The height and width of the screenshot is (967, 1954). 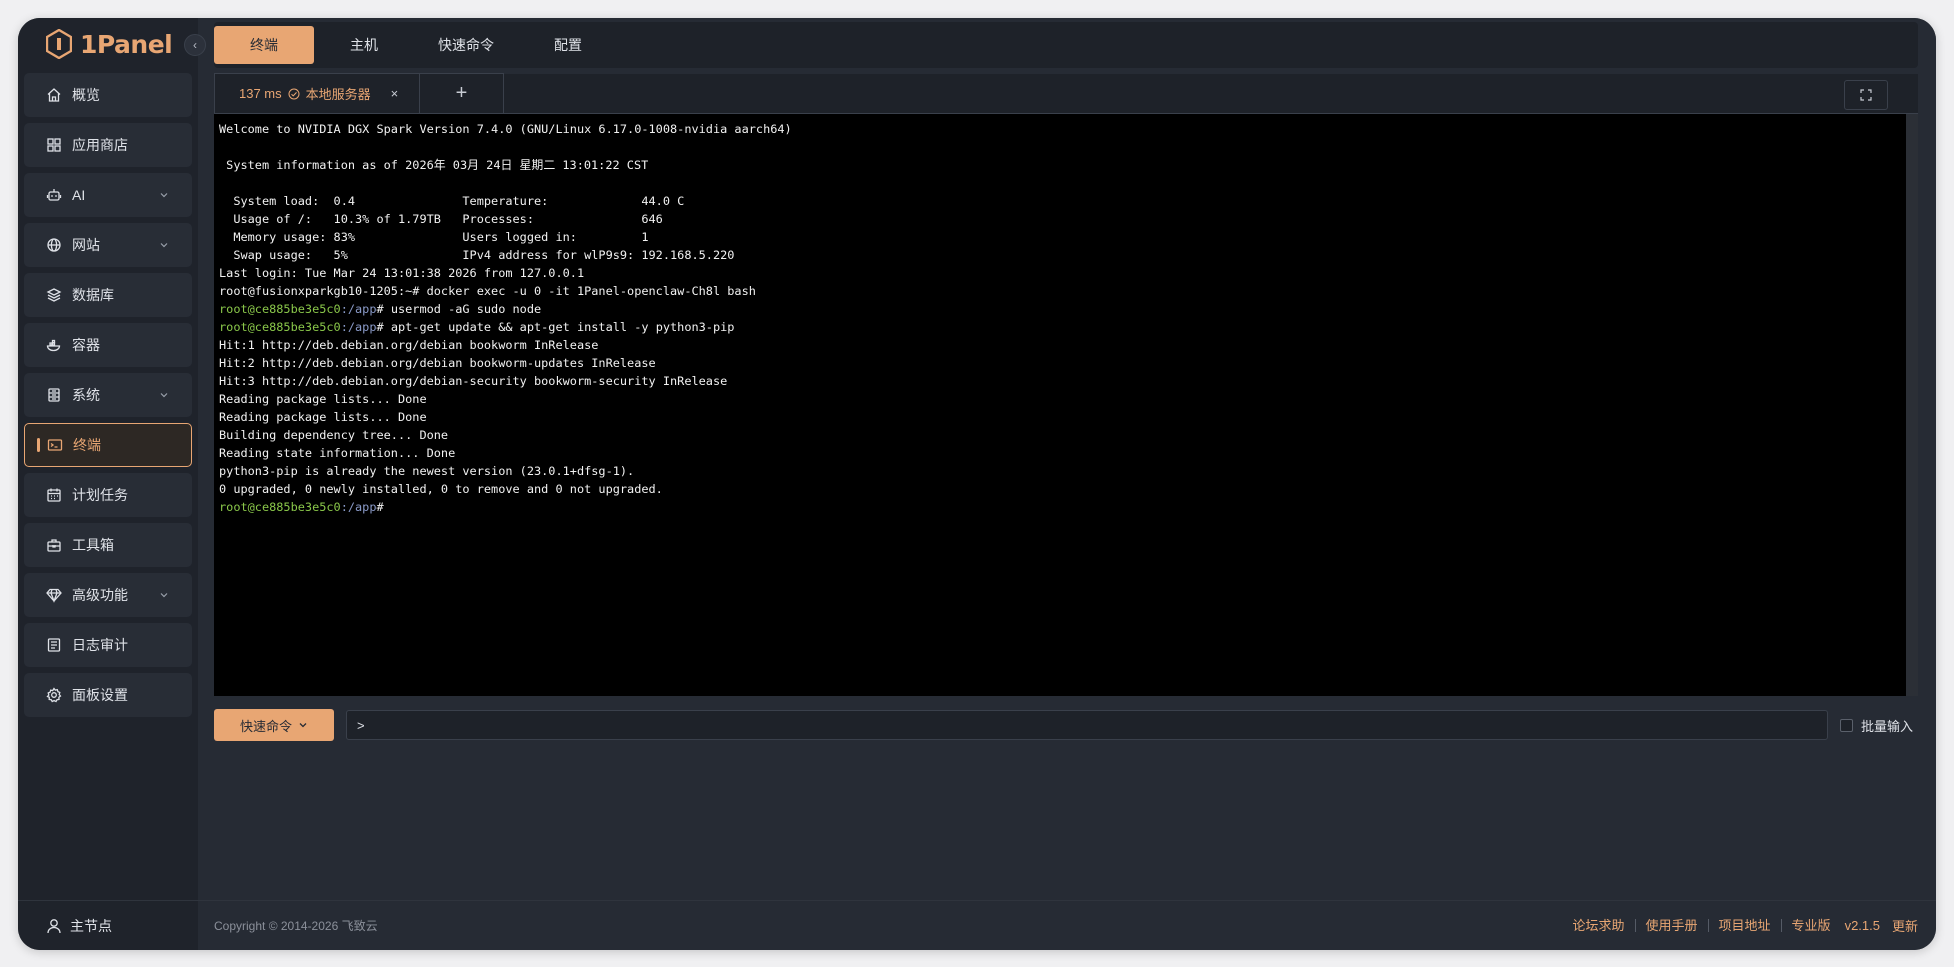 I want to click on forum-link: 论坛求助, so click(x=1599, y=925).